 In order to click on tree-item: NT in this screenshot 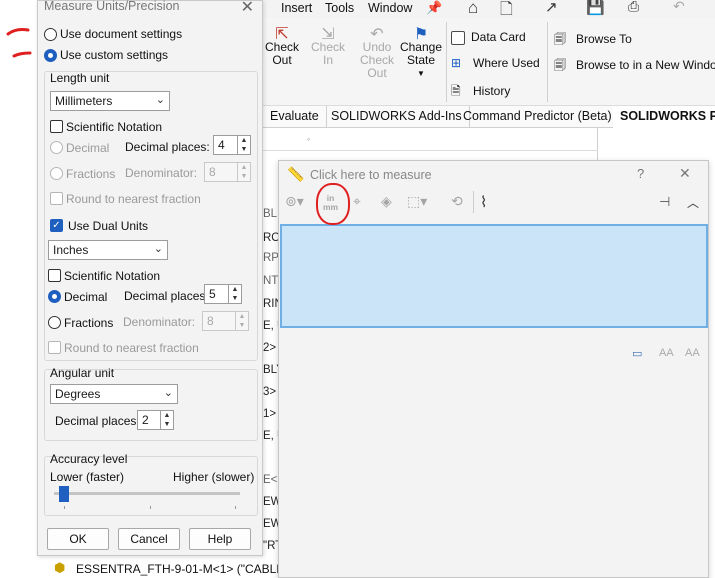, I will do `click(270, 281)`.